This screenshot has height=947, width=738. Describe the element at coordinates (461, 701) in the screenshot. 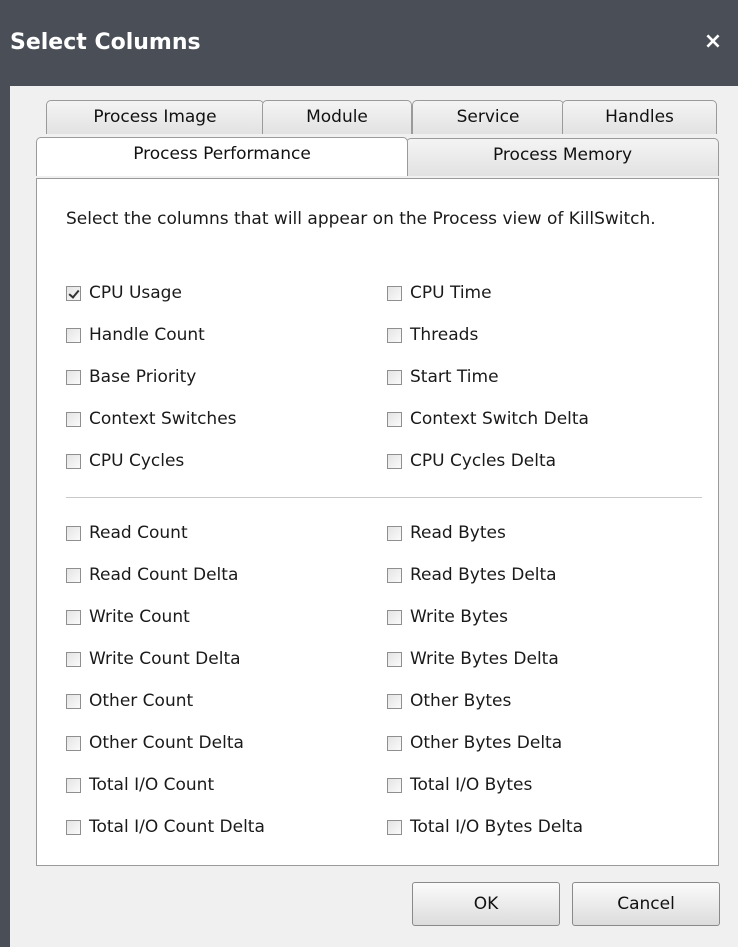

I see `checkbox-label: Other Bytes` at that location.